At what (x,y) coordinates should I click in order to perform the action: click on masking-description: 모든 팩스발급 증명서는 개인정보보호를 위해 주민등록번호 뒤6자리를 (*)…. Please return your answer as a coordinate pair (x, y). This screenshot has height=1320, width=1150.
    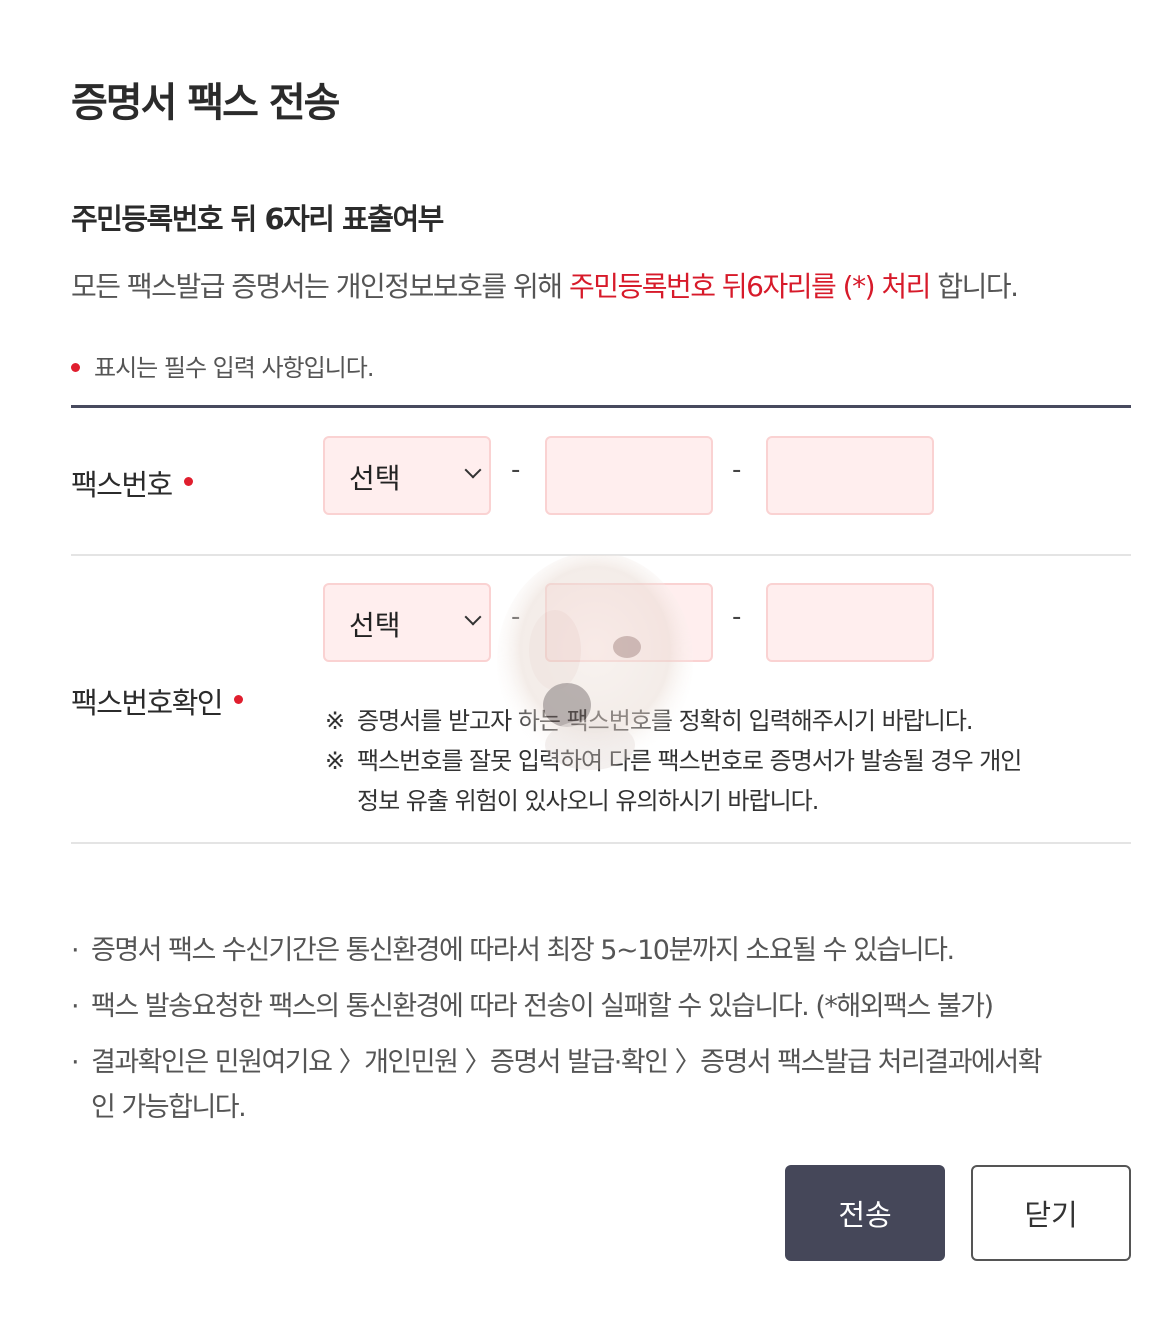
    Looking at the image, I should click on (545, 285).